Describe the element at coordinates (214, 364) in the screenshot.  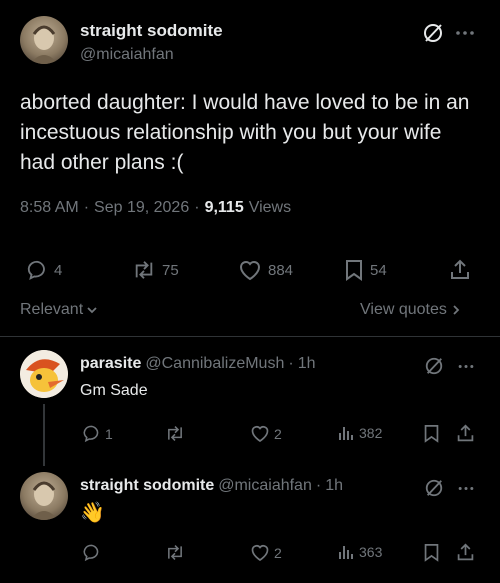
I see `reply-handle: @CannibalizeMush` at that location.